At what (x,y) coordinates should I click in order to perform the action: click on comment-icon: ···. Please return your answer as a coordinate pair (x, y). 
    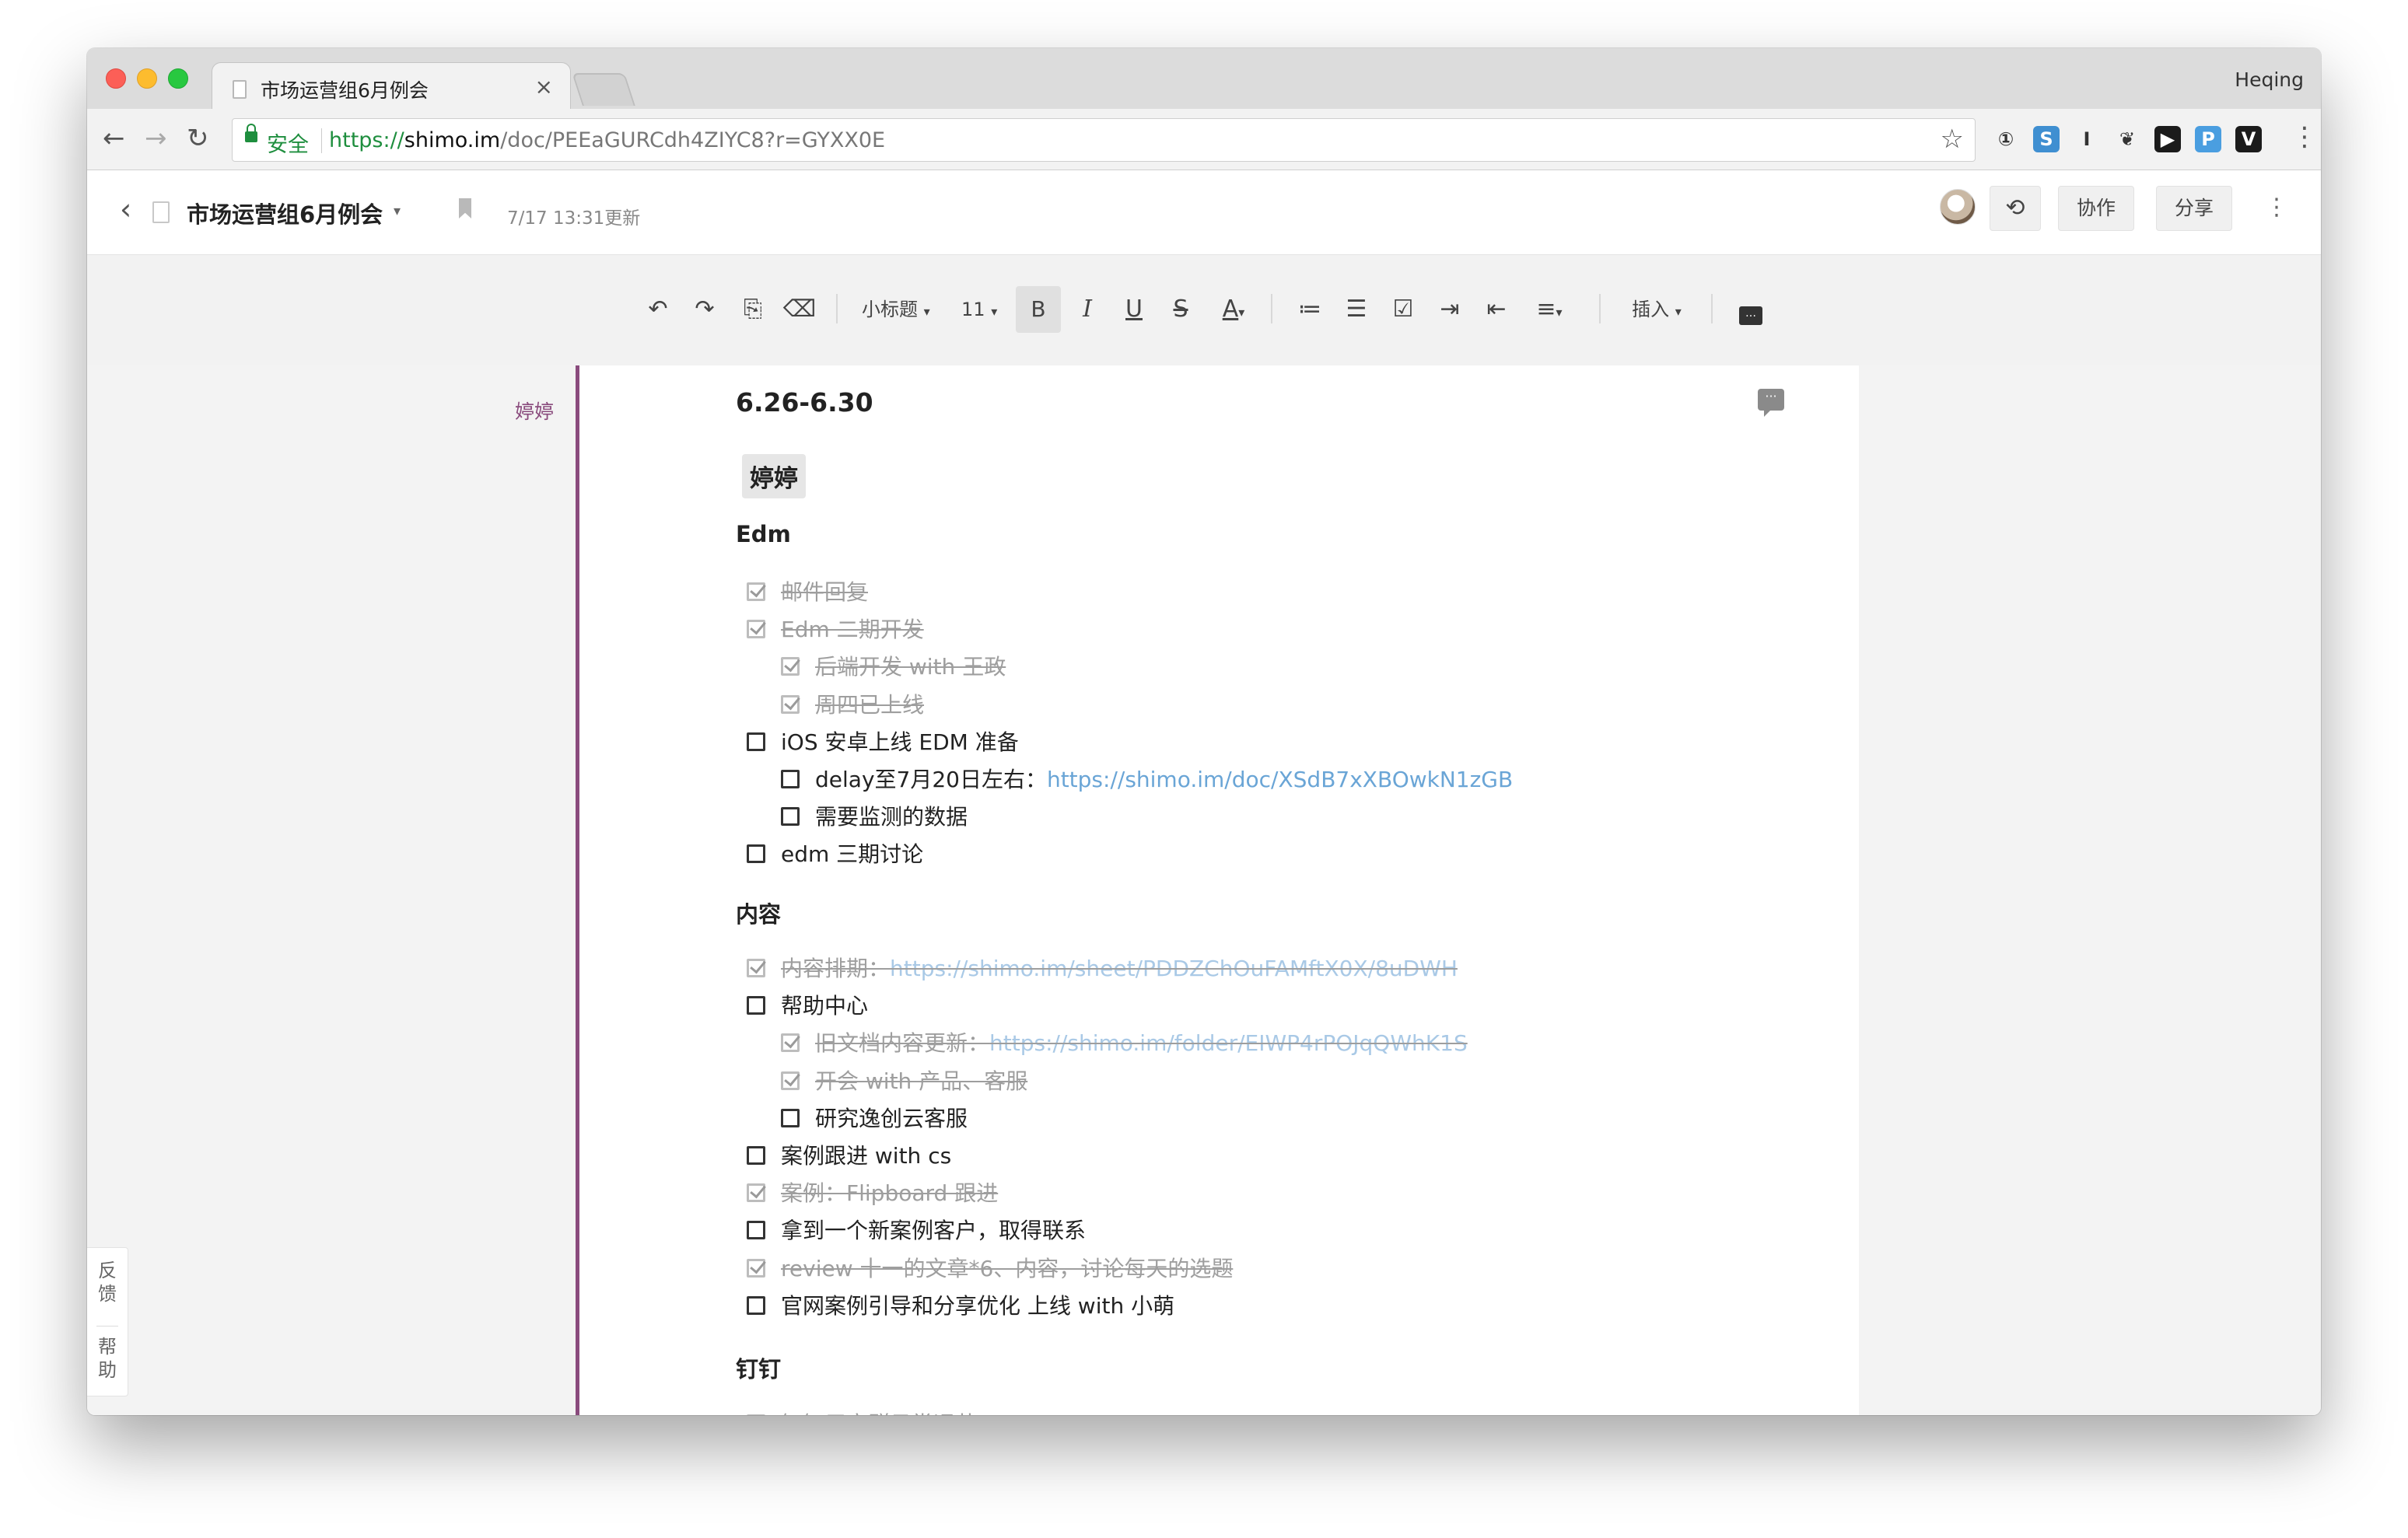
    Looking at the image, I should click on (1771, 403).